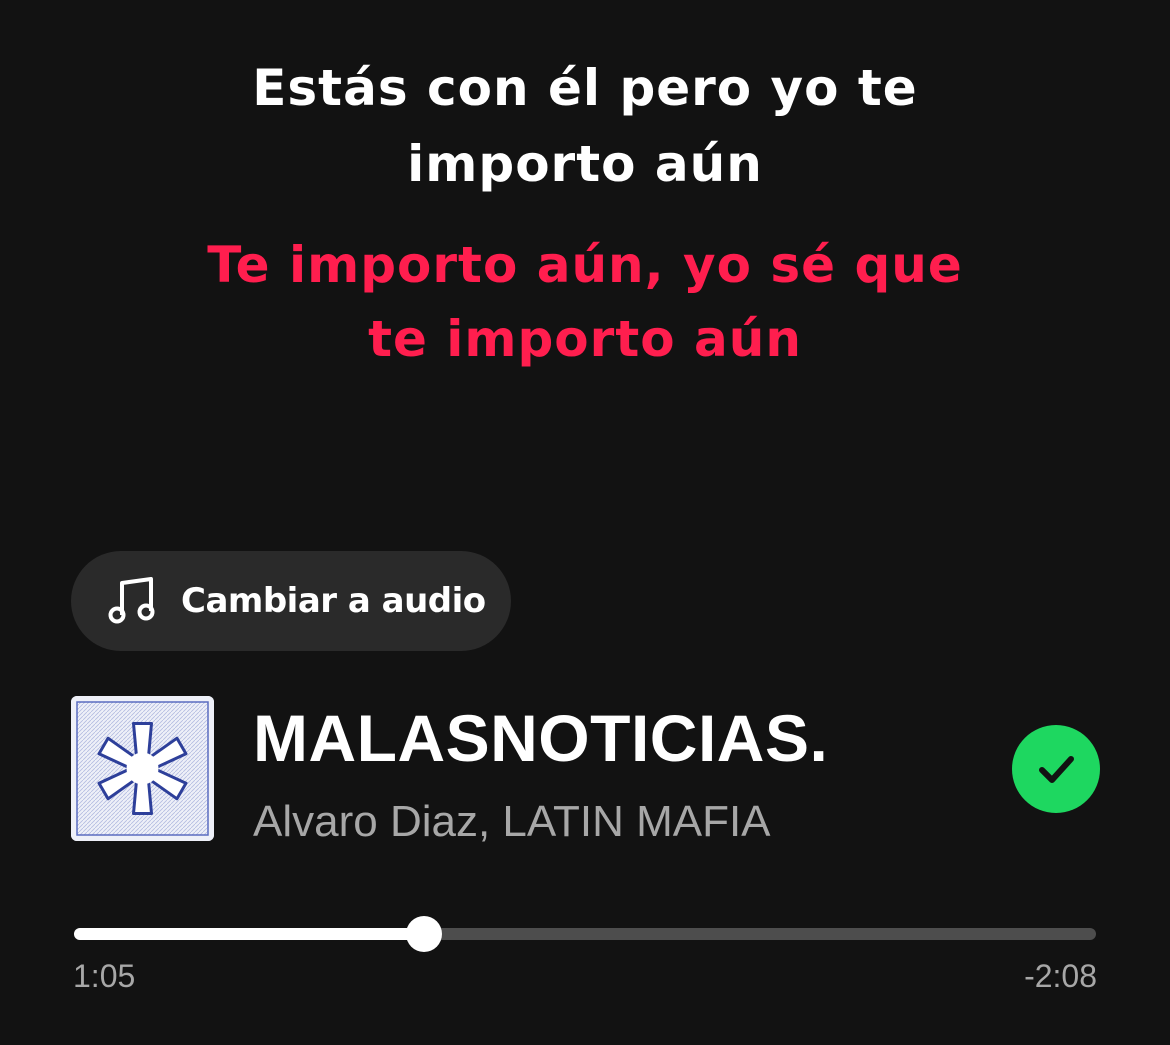  What do you see at coordinates (333, 601) in the screenshot?
I see `switch-to-audio-label: Cambiar a audio` at bounding box center [333, 601].